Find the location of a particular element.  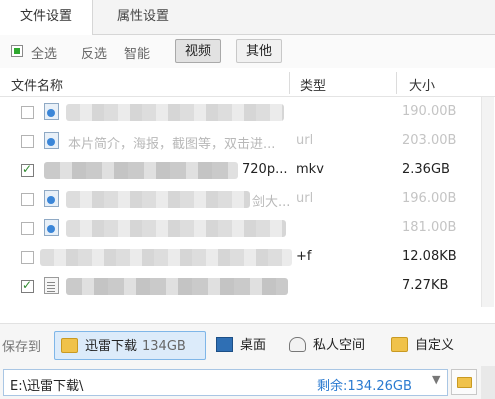

file-size: 7.27KB is located at coordinates (425, 285).